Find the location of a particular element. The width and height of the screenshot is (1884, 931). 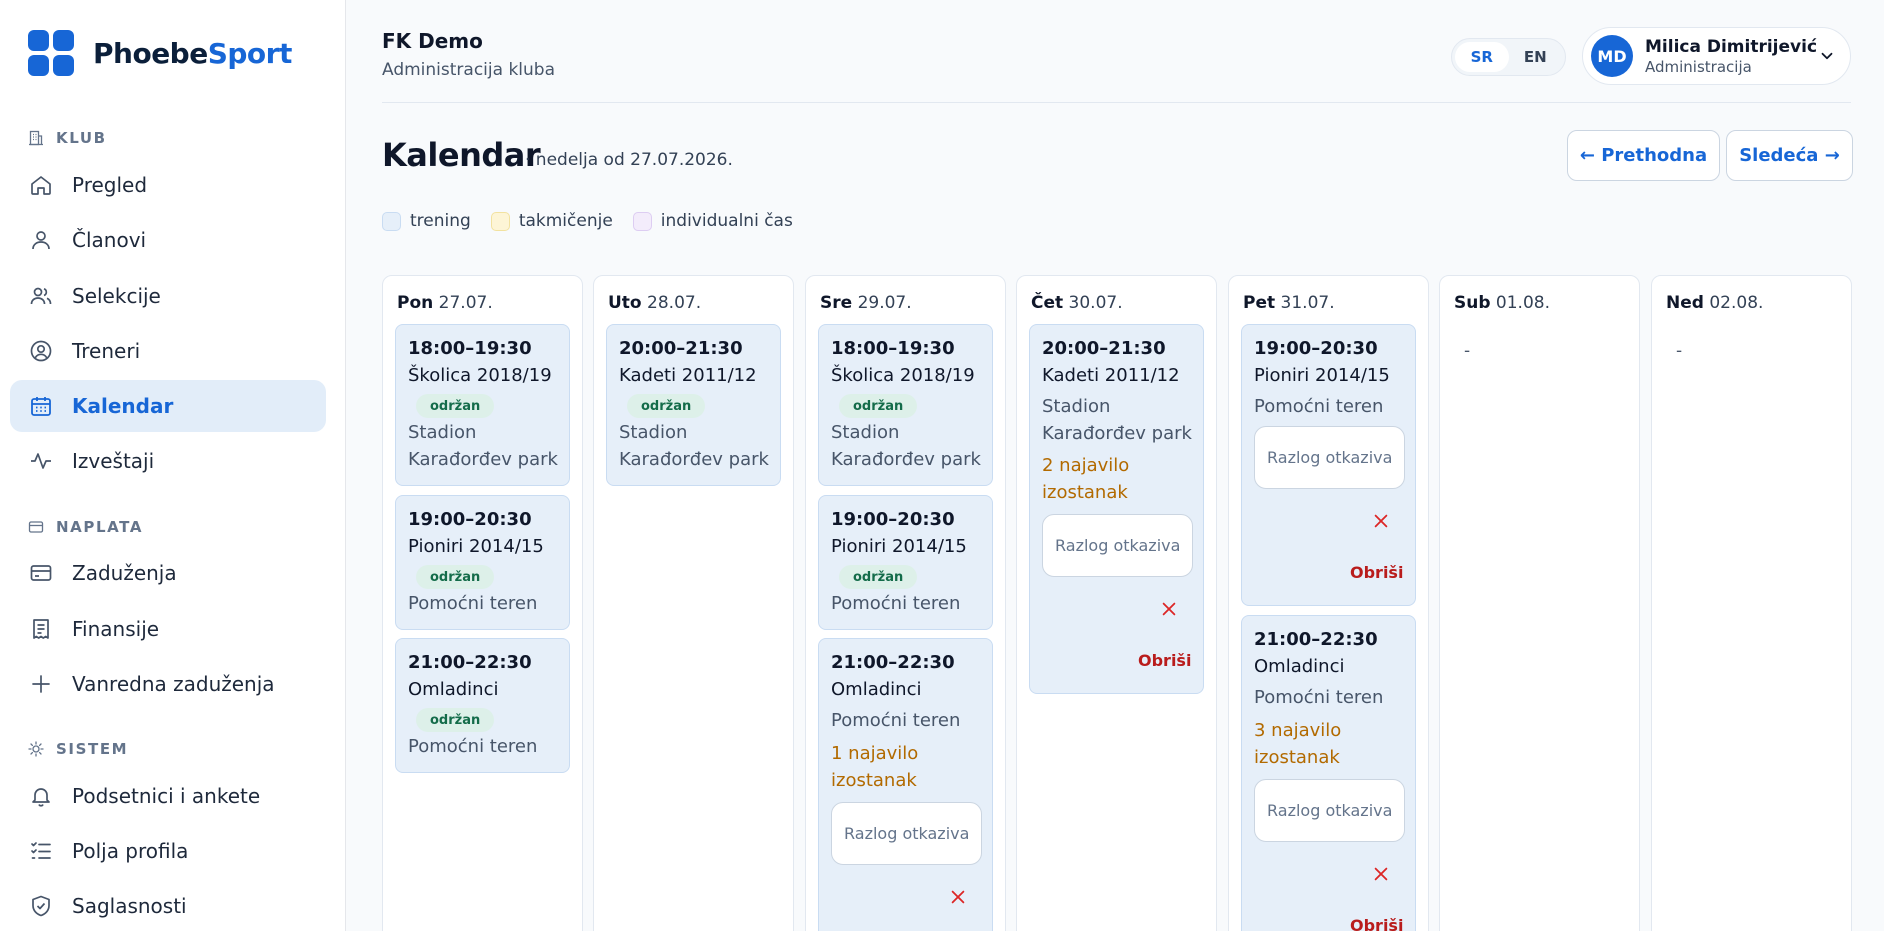

next-week-button: Sledeća → is located at coordinates (1789, 155).